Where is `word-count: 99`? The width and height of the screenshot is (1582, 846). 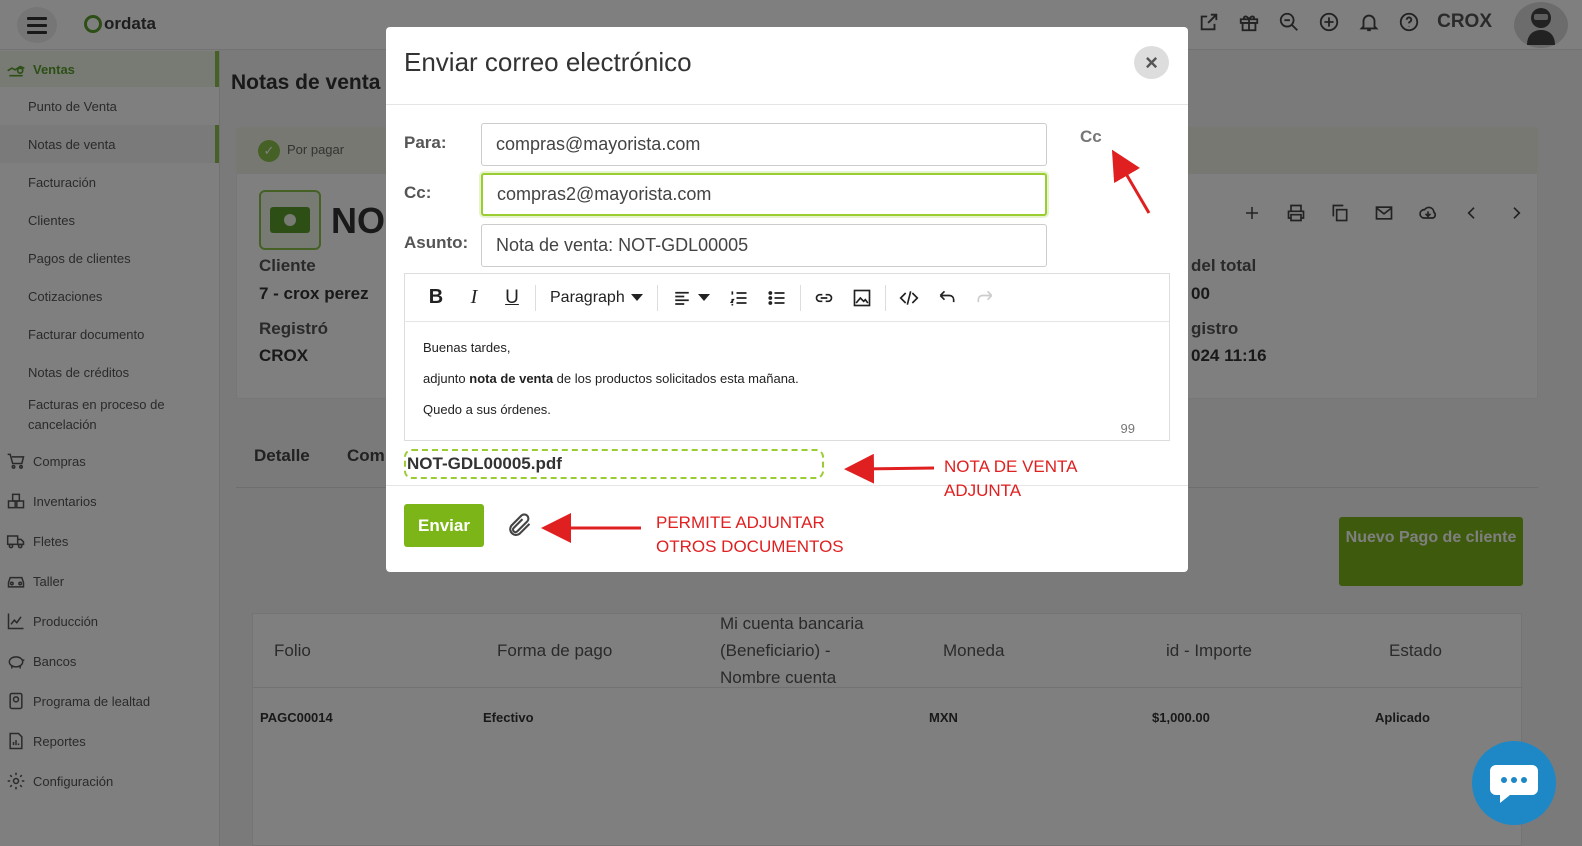 word-count: 99 is located at coordinates (1127, 428).